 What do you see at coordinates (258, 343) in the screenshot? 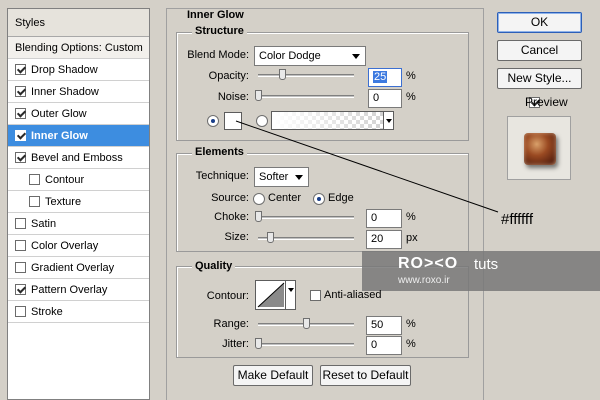
I see `jitter-slider-thumb` at bounding box center [258, 343].